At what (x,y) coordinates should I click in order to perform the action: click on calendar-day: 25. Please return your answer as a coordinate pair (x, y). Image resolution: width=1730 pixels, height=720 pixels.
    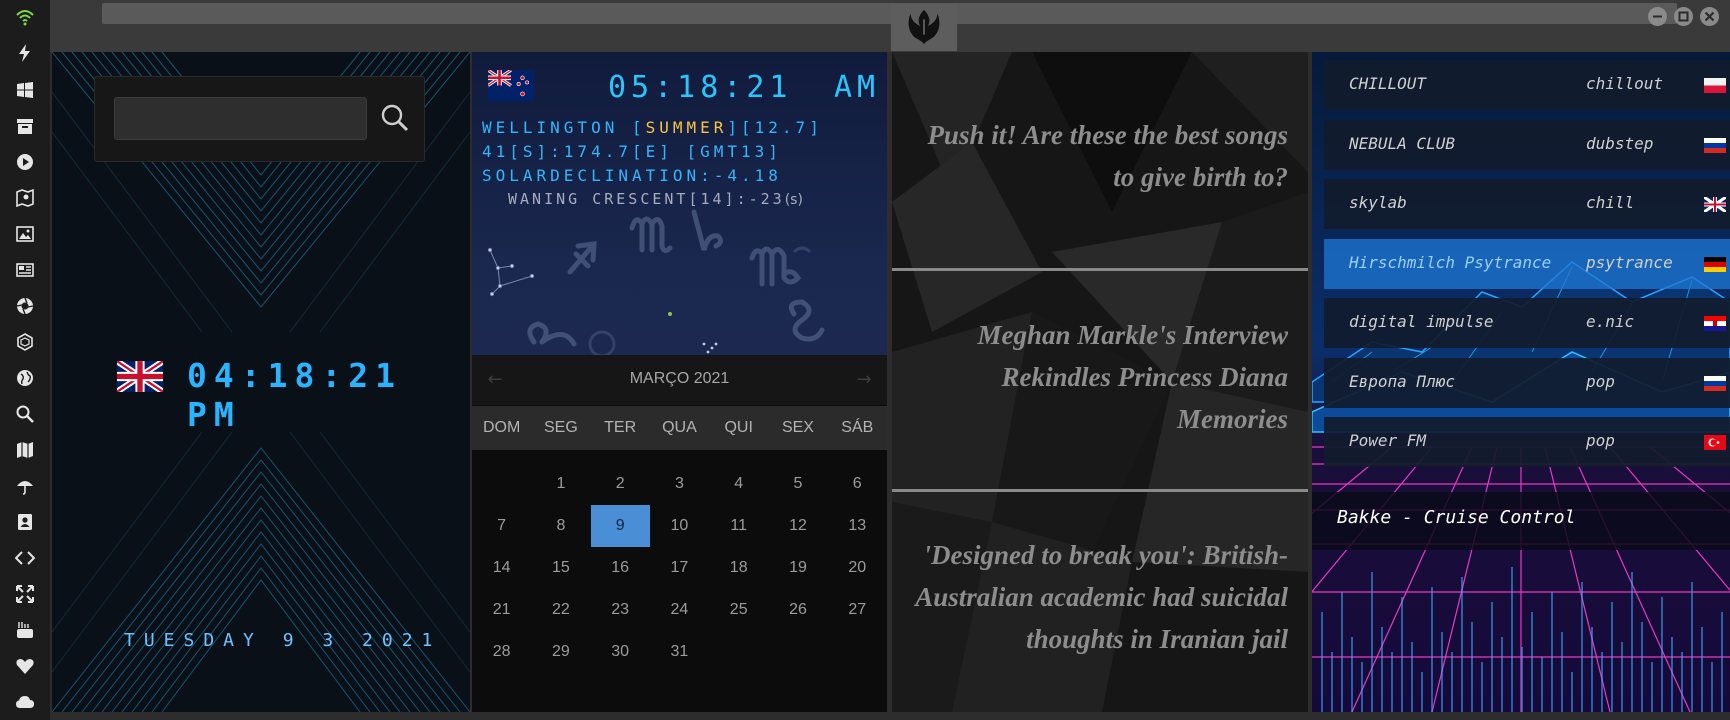
    Looking at the image, I should click on (738, 610).